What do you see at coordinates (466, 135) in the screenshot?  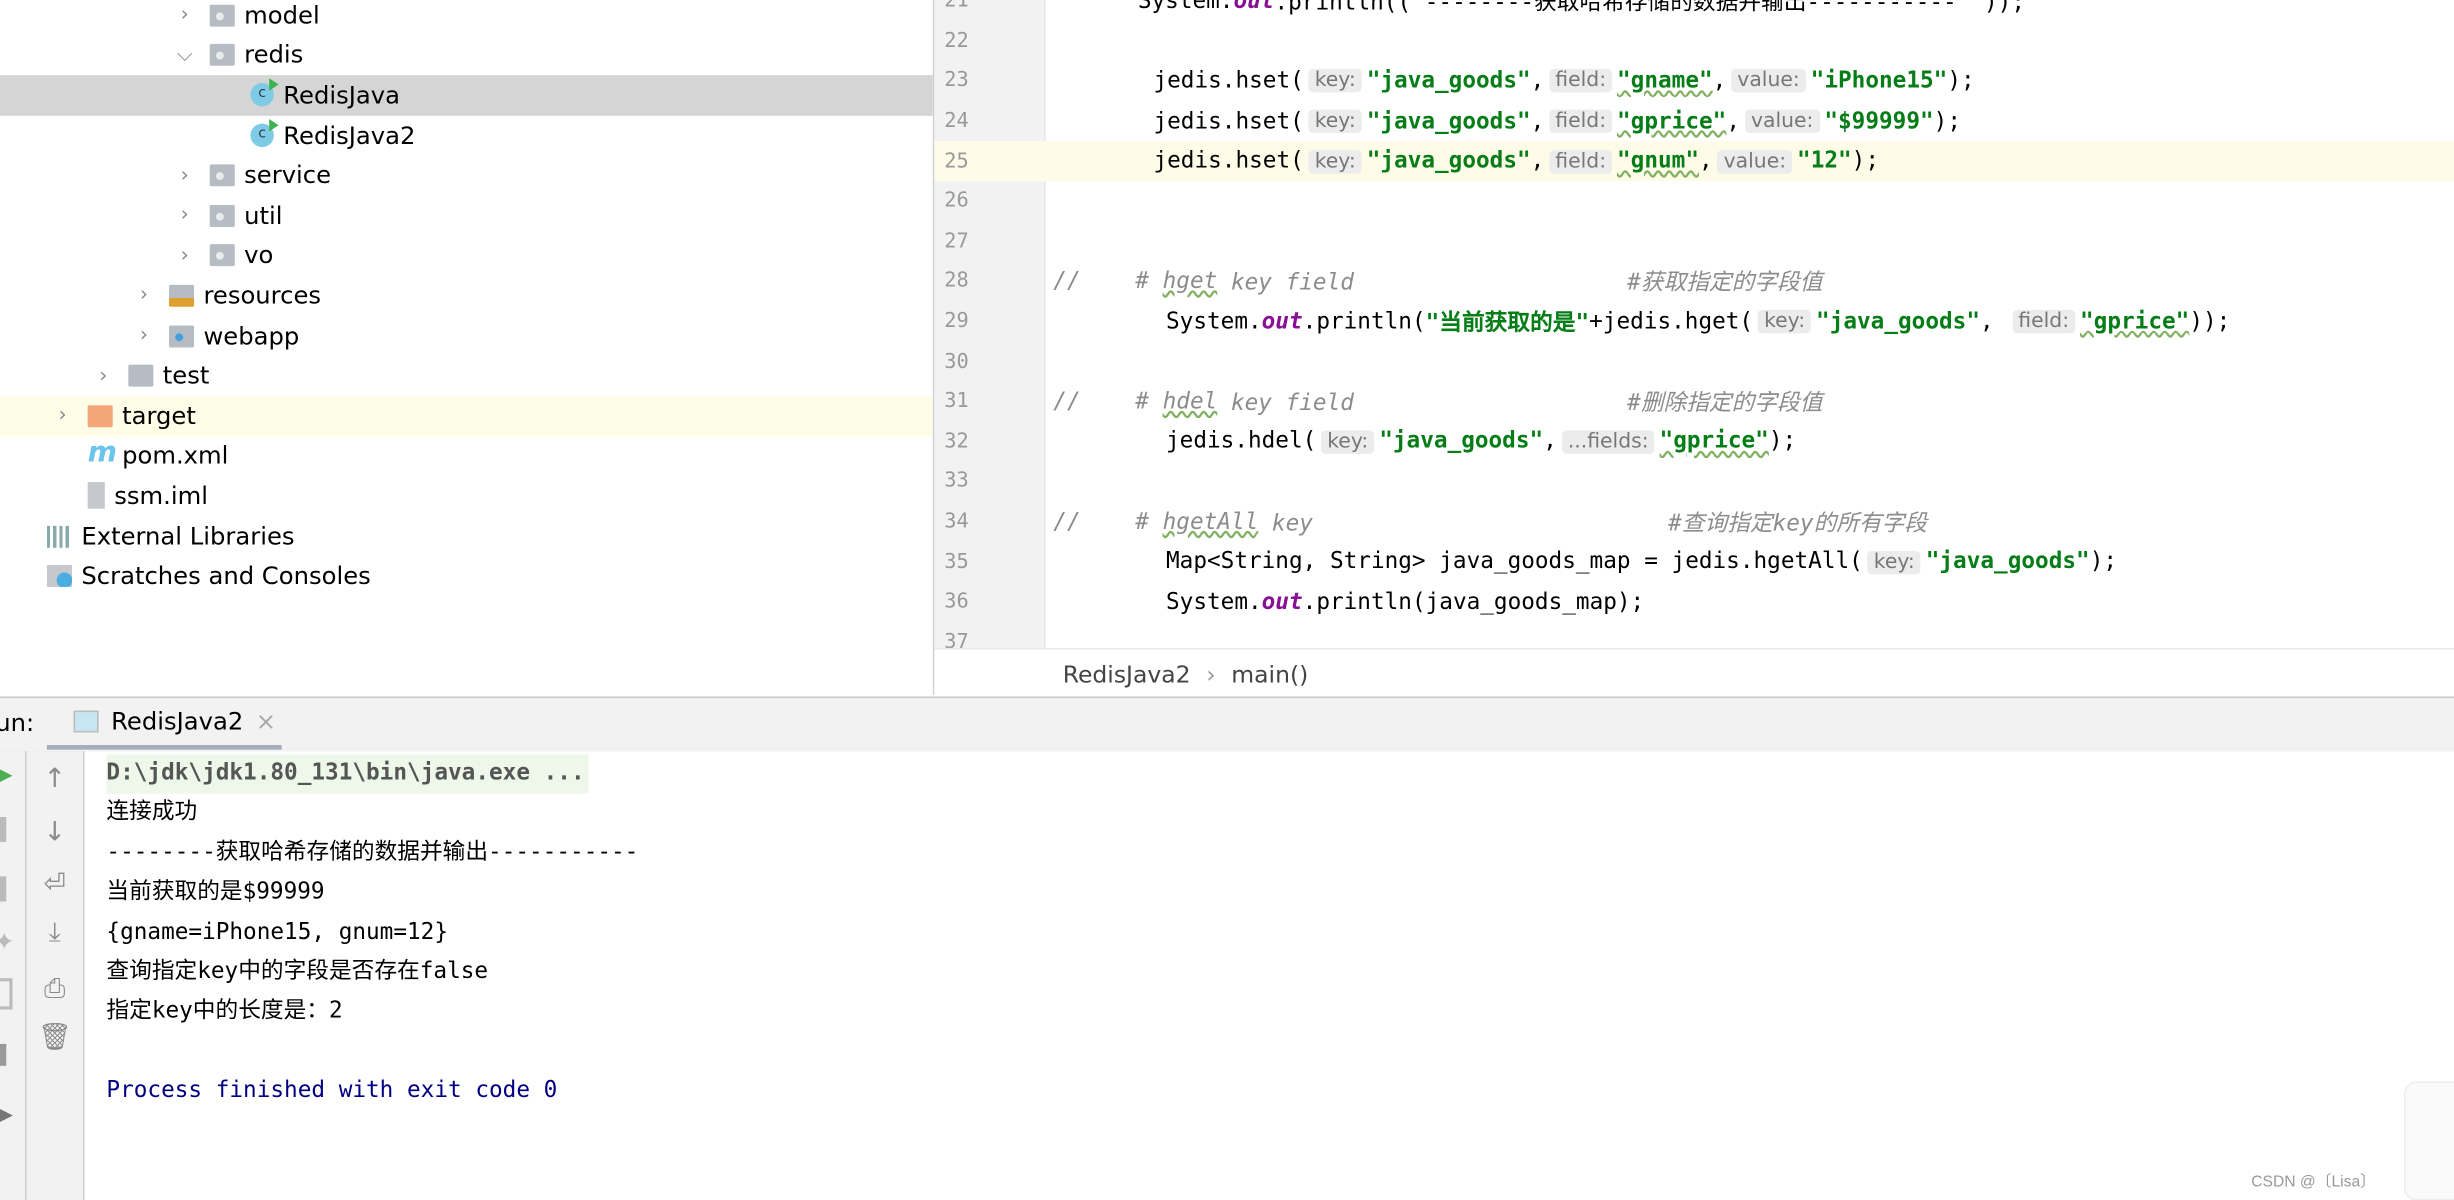 I see `tree-item: c RedisJava2` at bounding box center [466, 135].